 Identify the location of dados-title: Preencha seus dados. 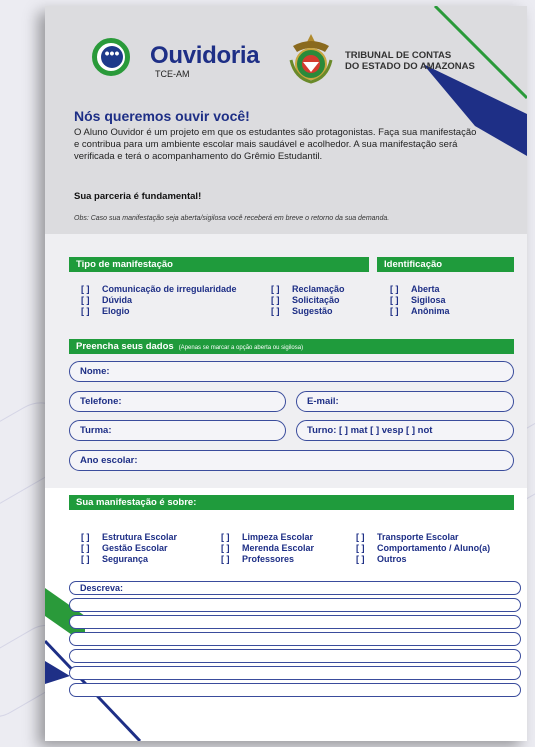
(125, 346).